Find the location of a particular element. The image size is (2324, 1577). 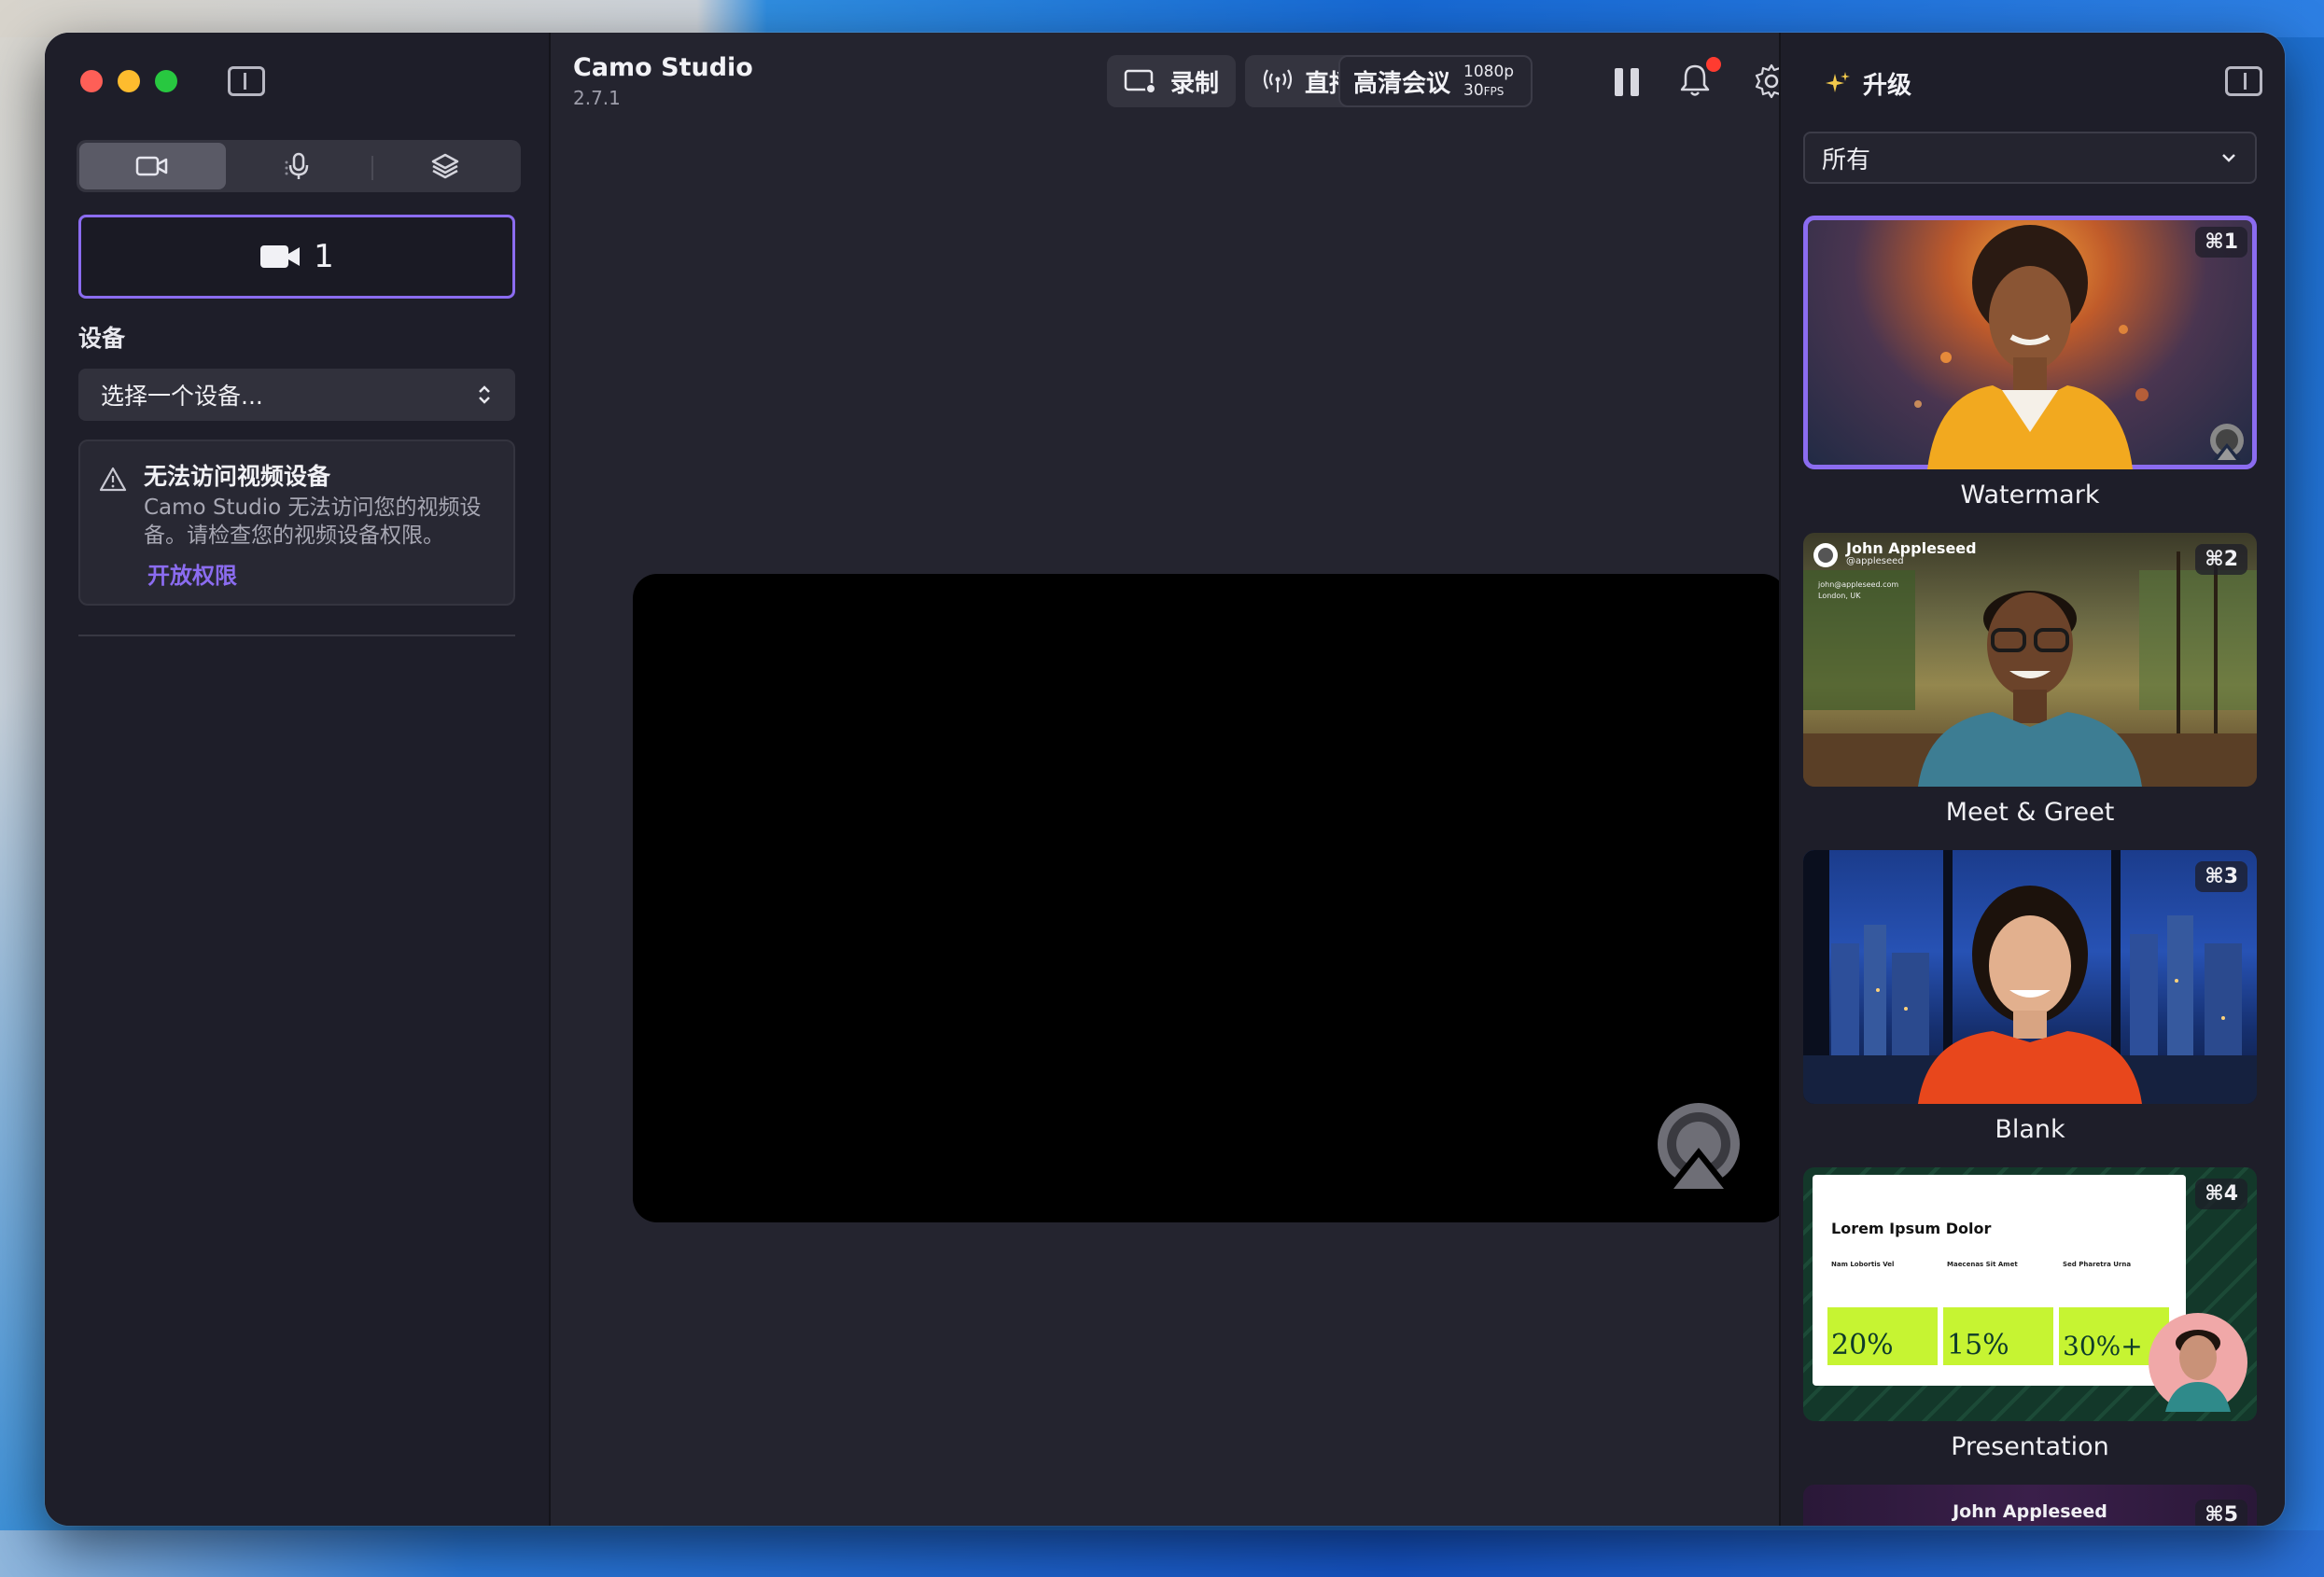

chevron-up-down-icon is located at coordinates (485, 394).